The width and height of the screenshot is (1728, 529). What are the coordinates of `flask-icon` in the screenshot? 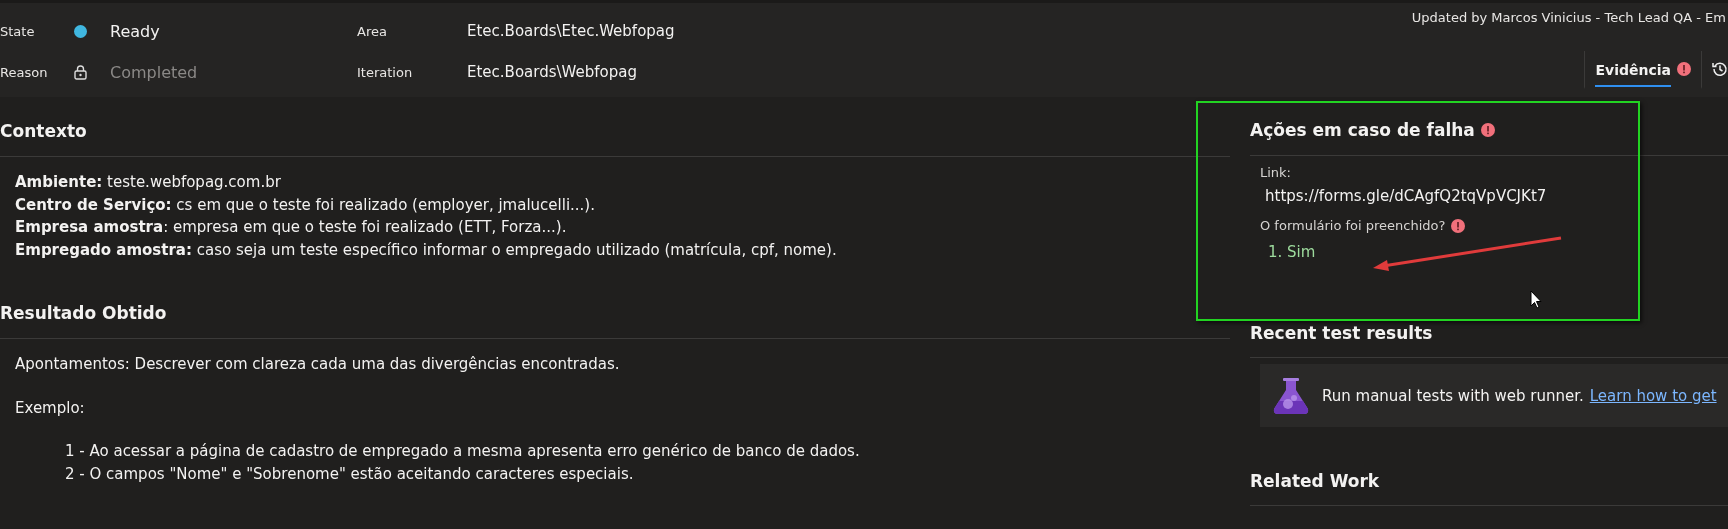 It's located at (1291, 395).